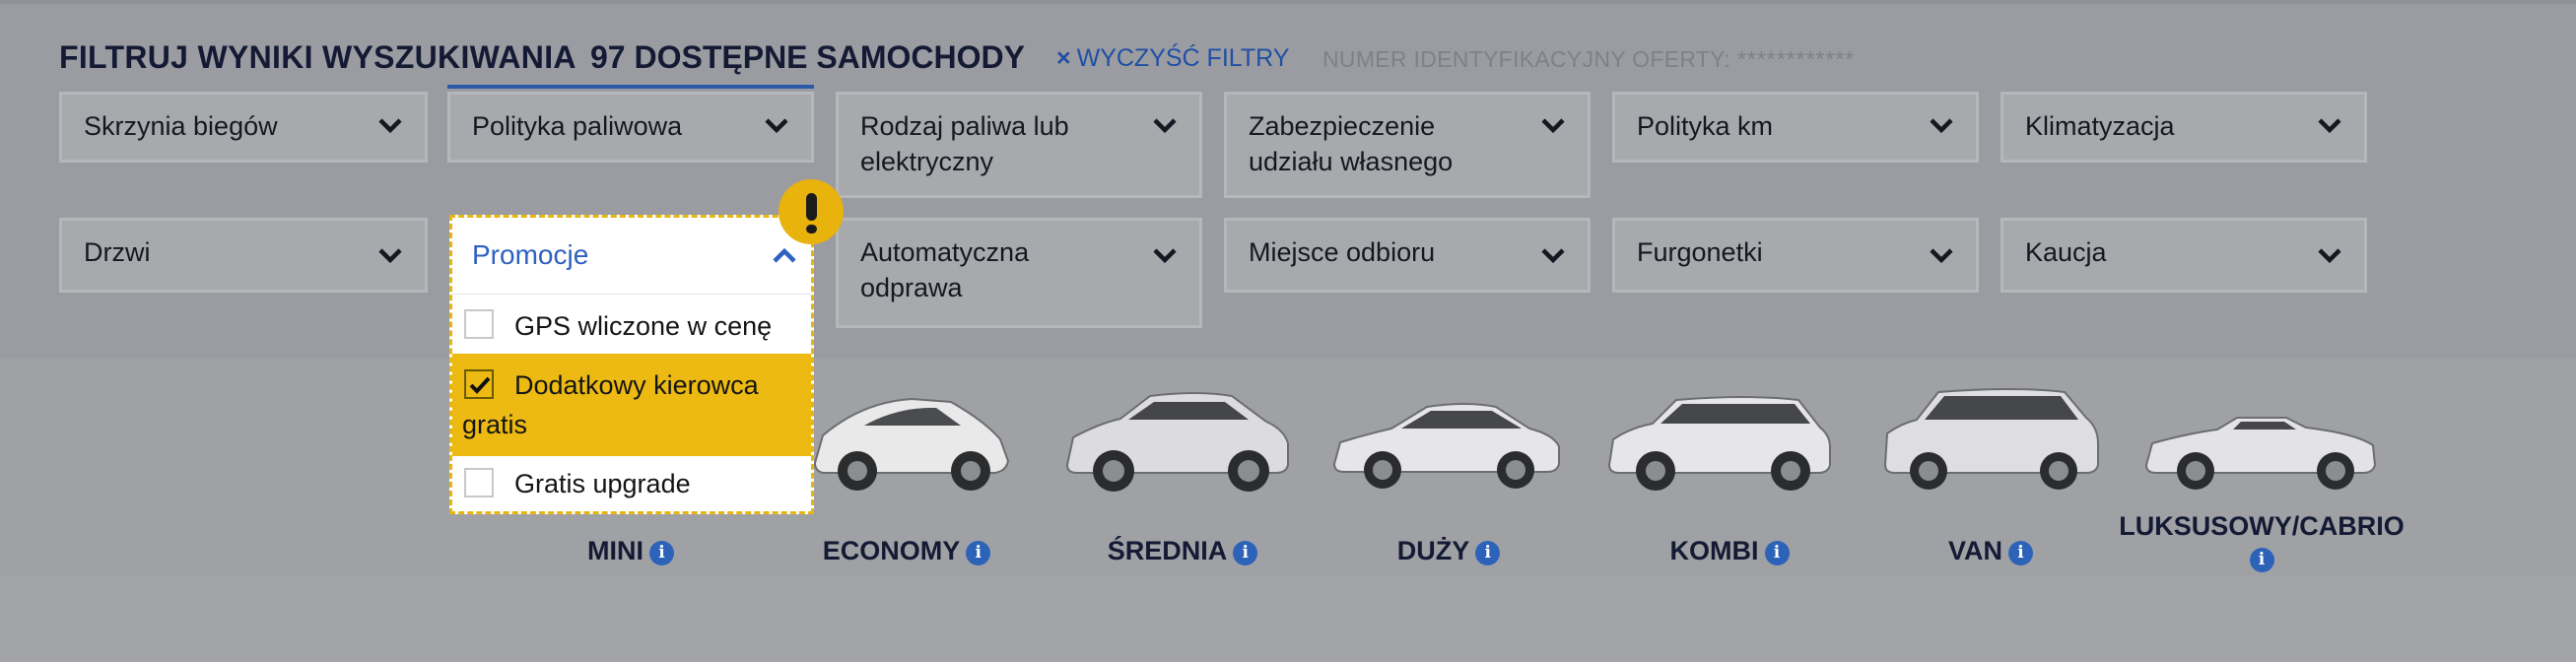 The image size is (2576, 662). I want to click on promo-option-extra-driver: Dodatkowy kierowca gratis, so click(631, 405).